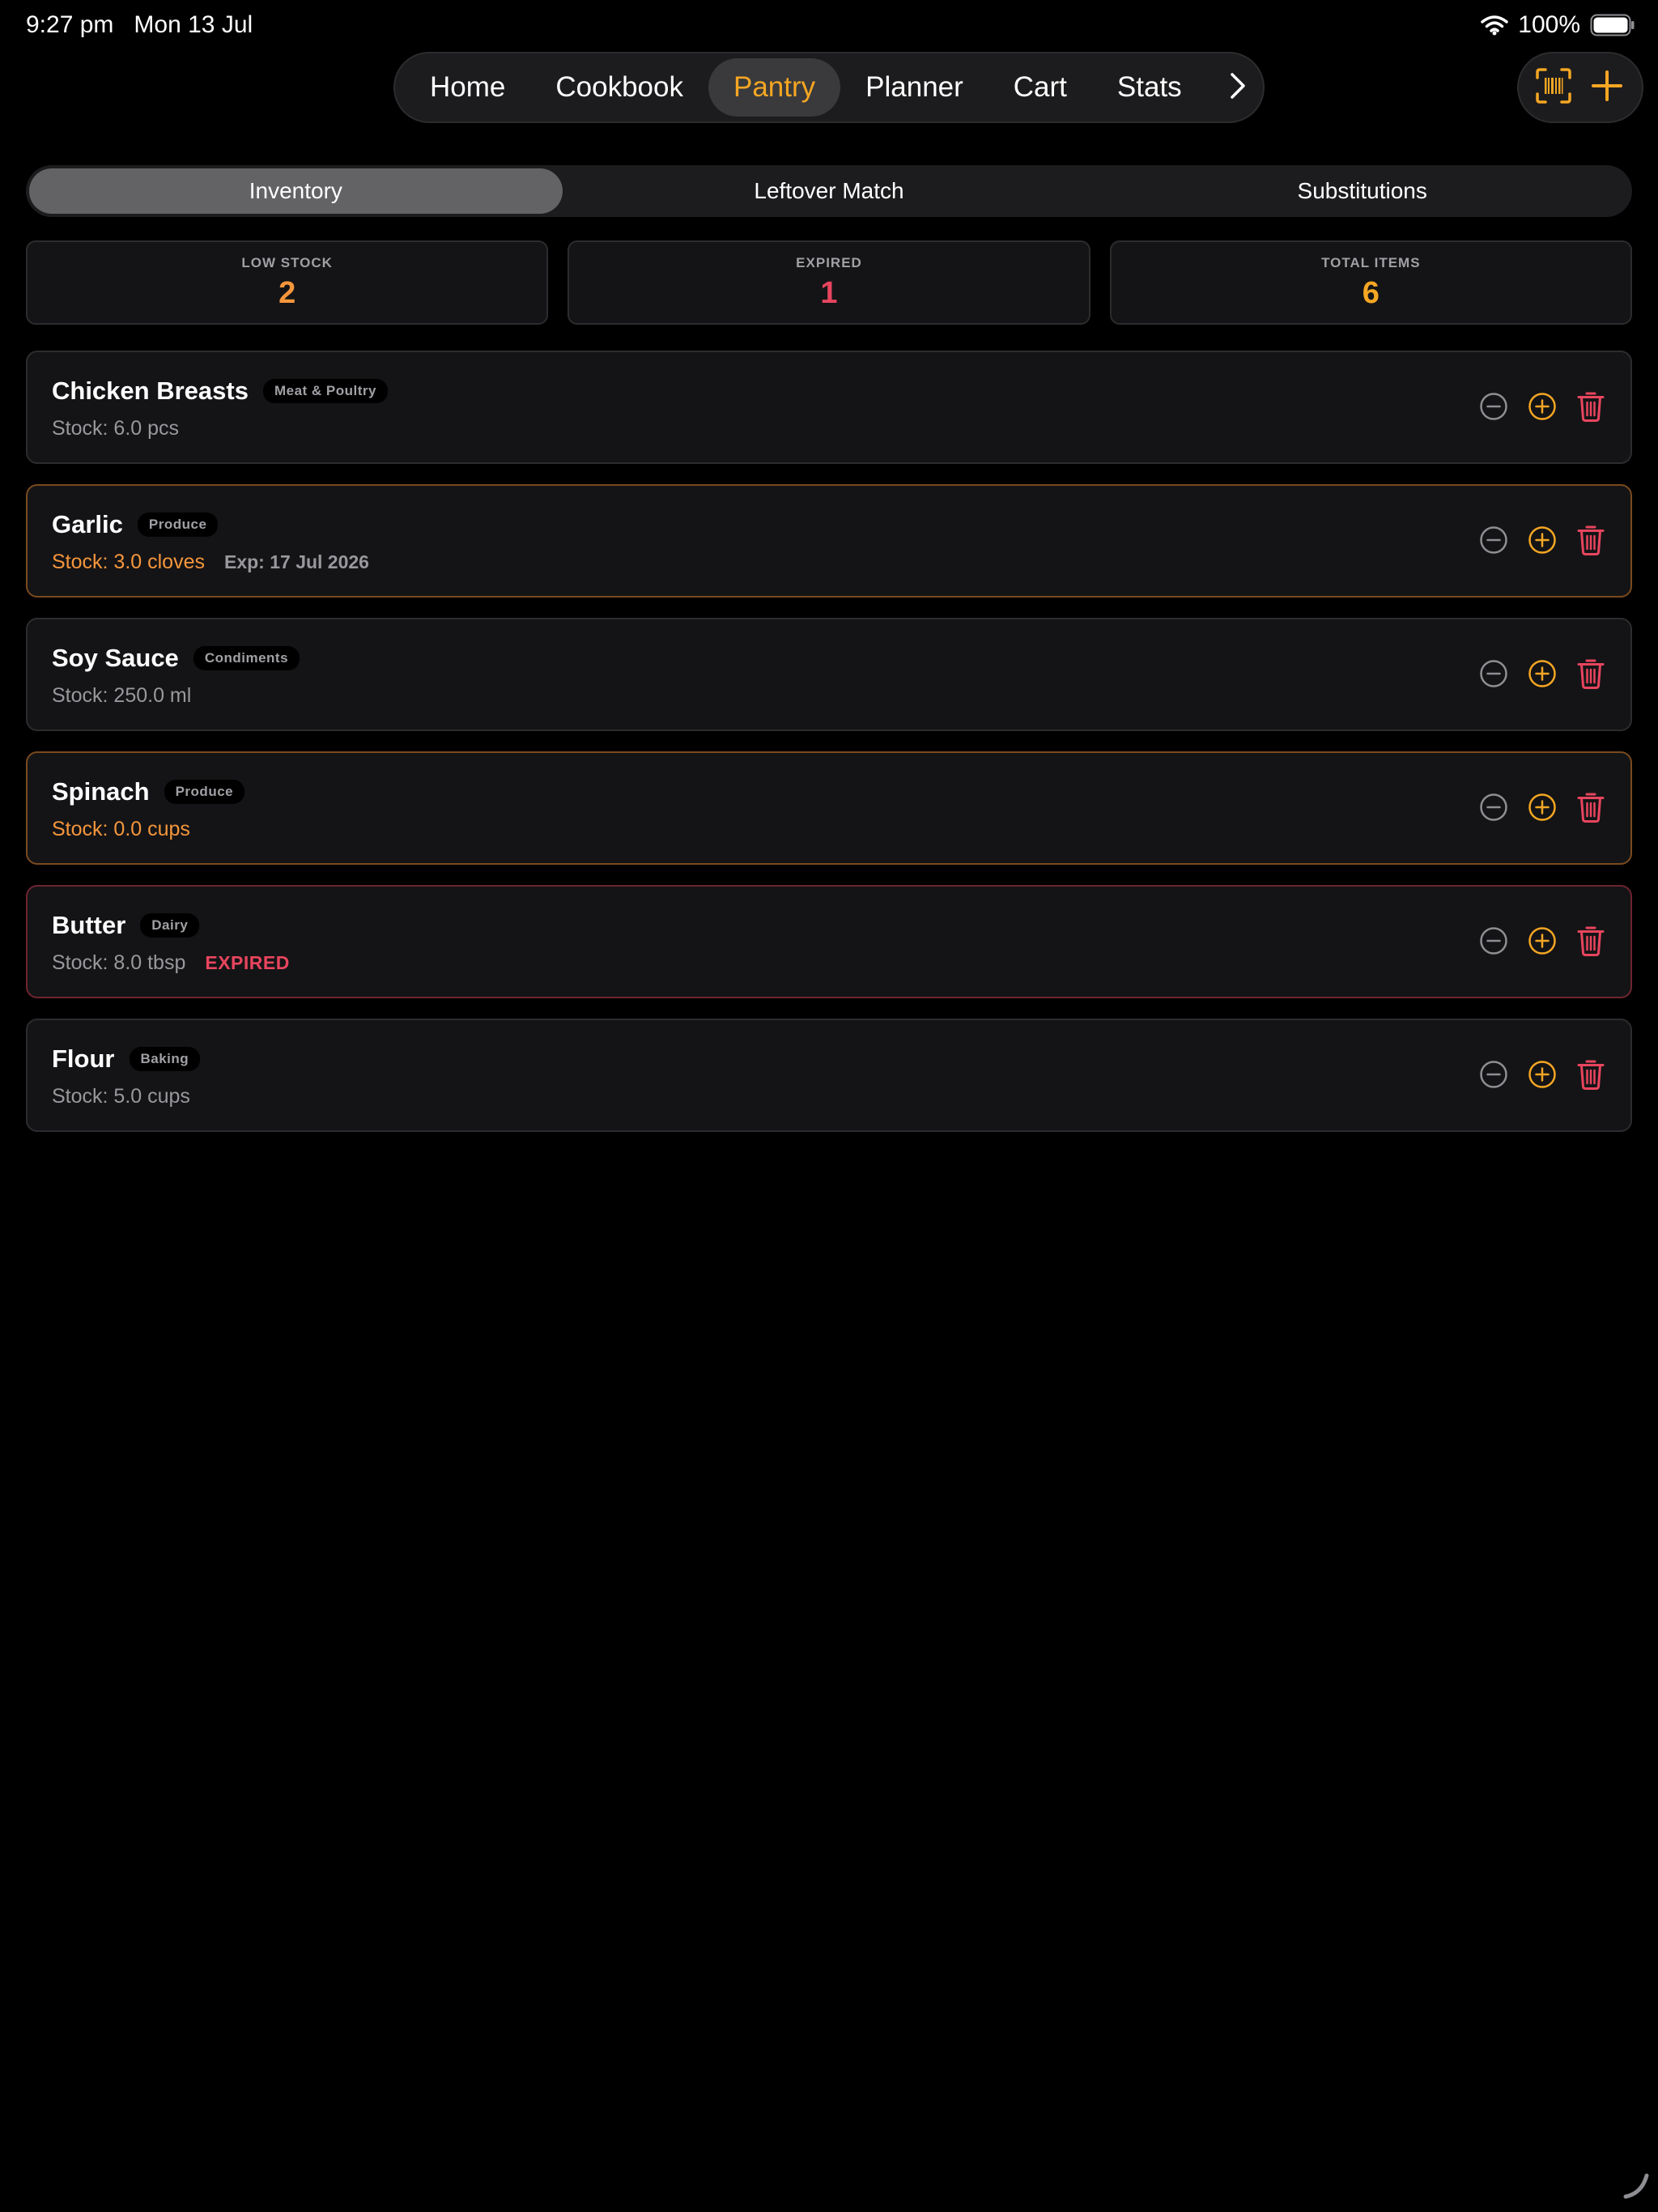 This screenshot has width=1658, height=2212. What do you see at coordinates (914, 87) in the screenshot?
I see `nav-tab-planner: Planner` at bounding box center [914, 87].